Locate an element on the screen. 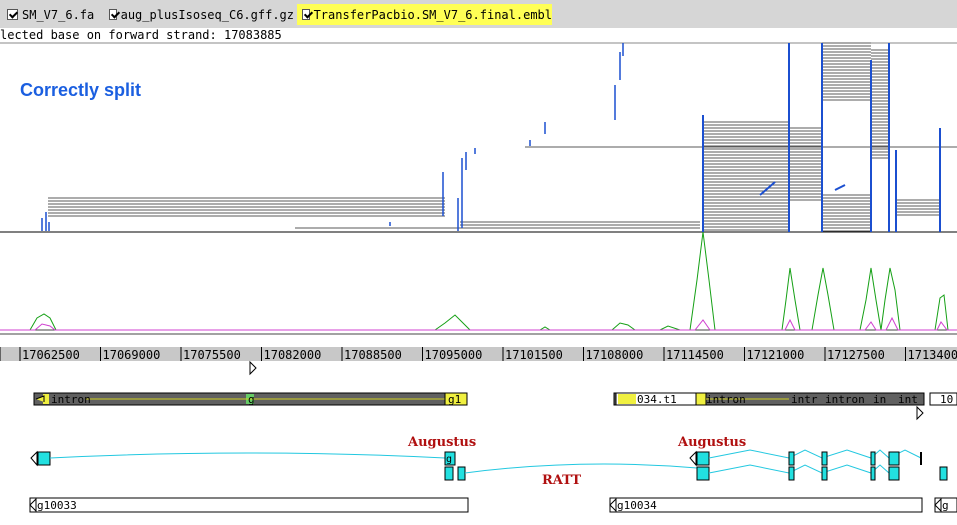 The width and height of the screenshot is (957, 525). feature-label-int: int is located at coordinates (908, 399).